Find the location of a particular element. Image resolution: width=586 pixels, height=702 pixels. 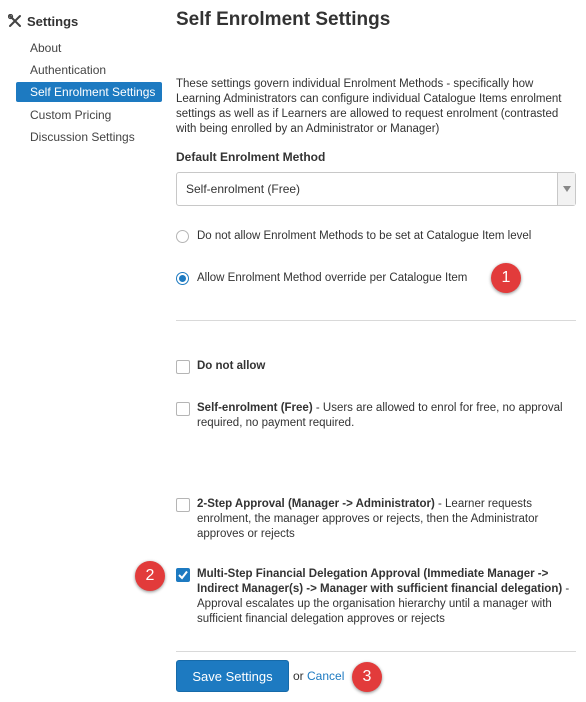

checkbox-checked is located at coordinates (183, 575).